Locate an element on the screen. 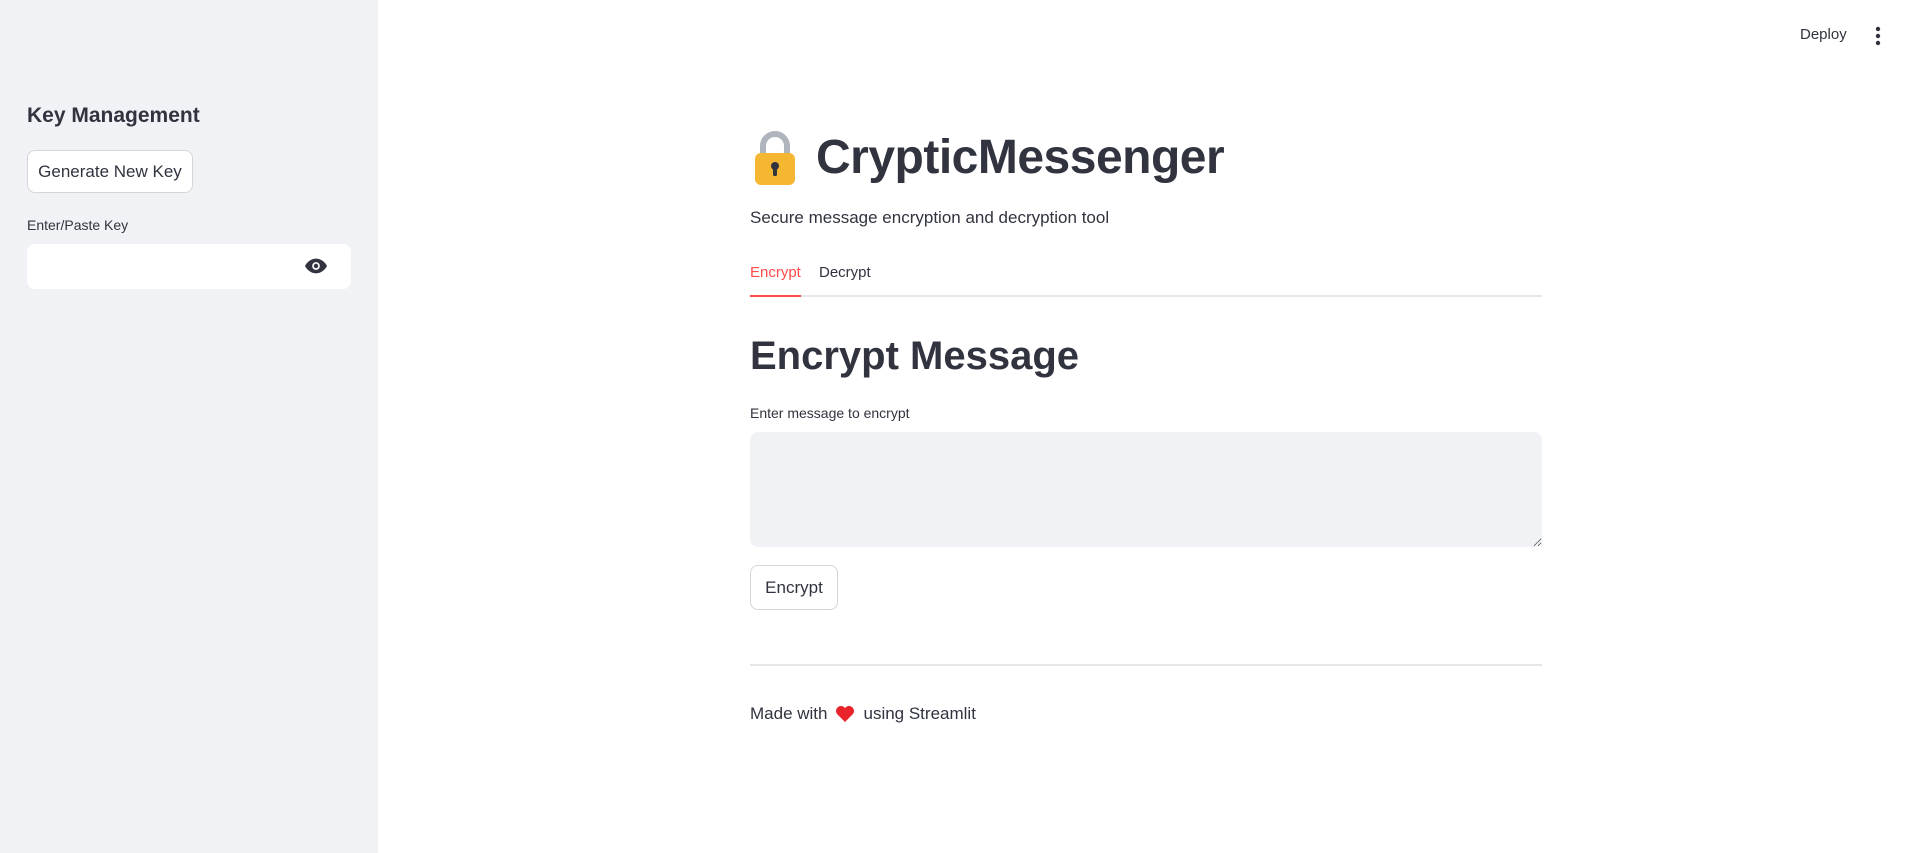 Image resolution: width=1918 pixels, height=853 pixels. encrypt-button: Encrypt is located at coordinates (794, 587).